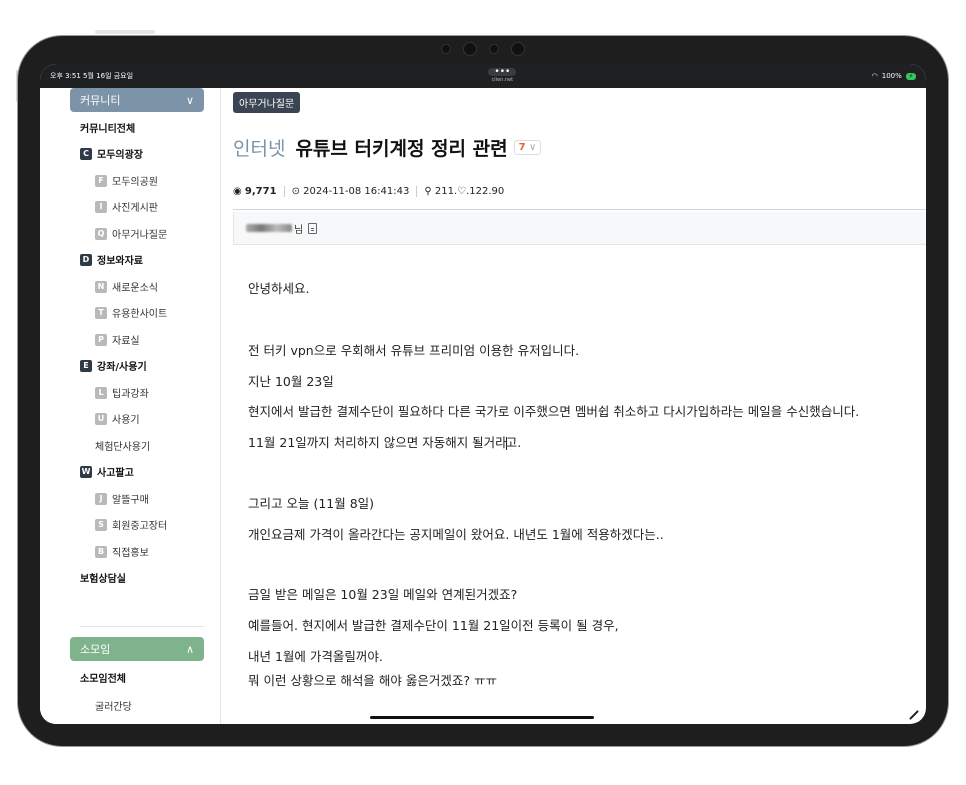 The image size is (966, 785). What do you see at coordinates (295, 191) in the screenshot?
I see `clock-icon: ⊙` at bounding box center [295, 191].